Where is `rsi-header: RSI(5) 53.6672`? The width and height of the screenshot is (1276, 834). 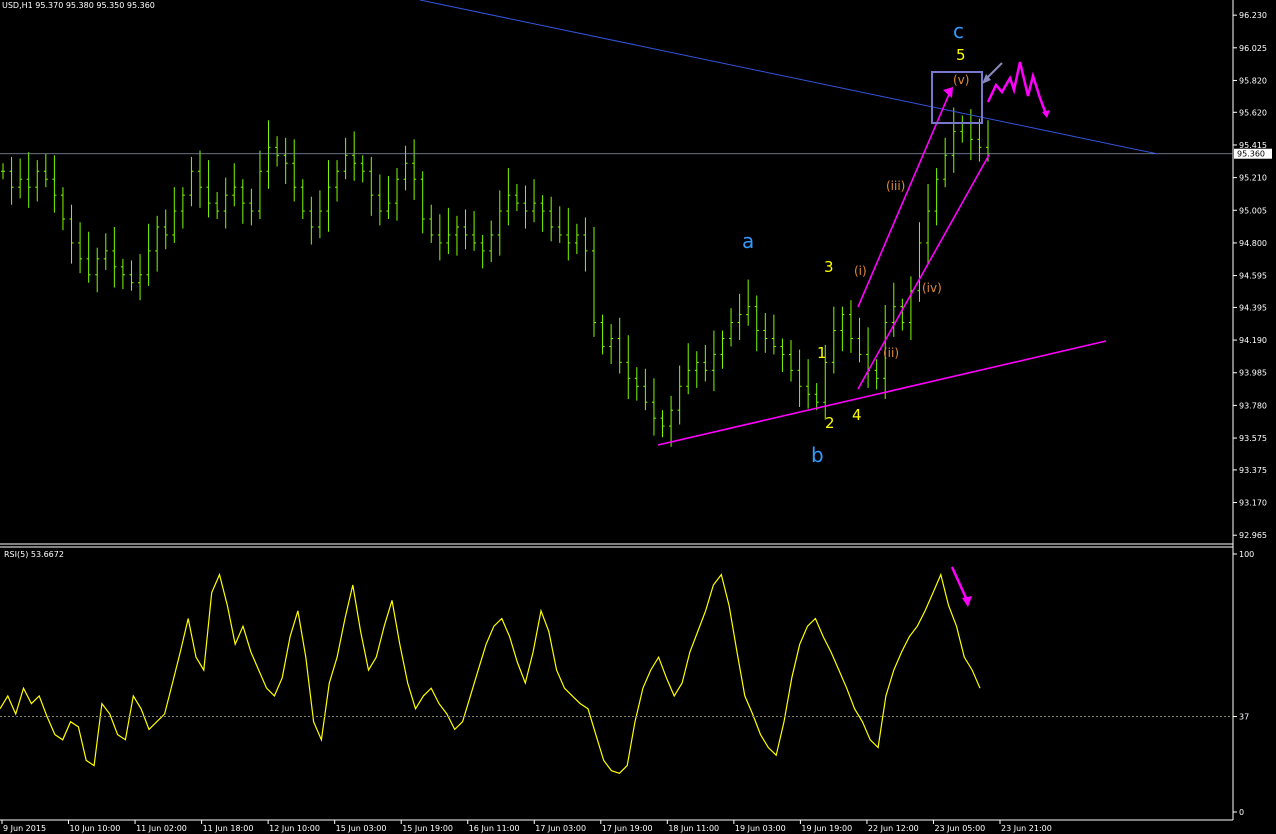
rsi-header: RSI(5) 53.6672 is located at coordinates (34, 554).